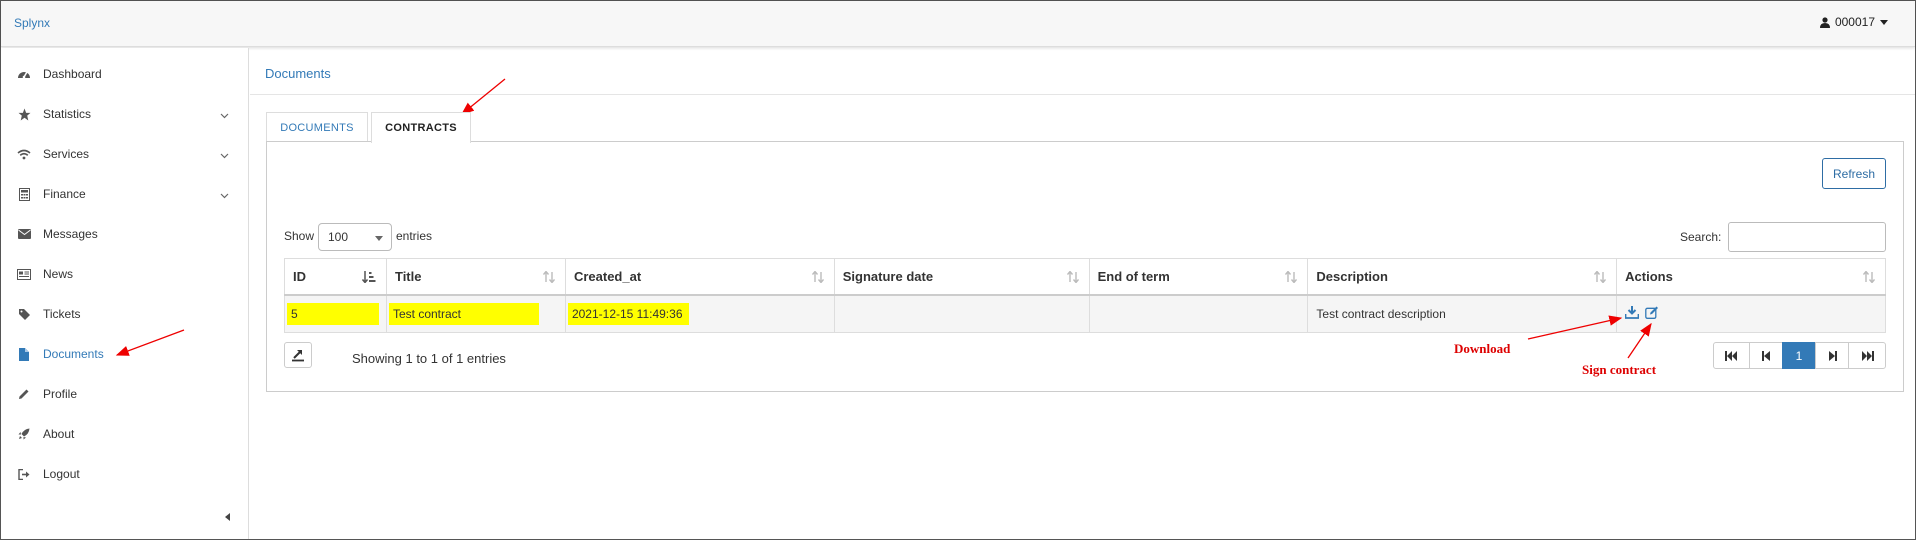 The image size is (1916, 540). I want to click on first-page-button, so click(1731, 355).